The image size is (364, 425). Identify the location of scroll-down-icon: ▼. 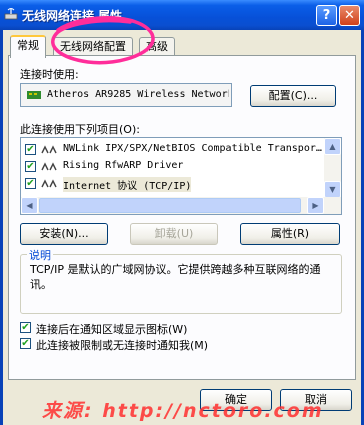
(332, 189).